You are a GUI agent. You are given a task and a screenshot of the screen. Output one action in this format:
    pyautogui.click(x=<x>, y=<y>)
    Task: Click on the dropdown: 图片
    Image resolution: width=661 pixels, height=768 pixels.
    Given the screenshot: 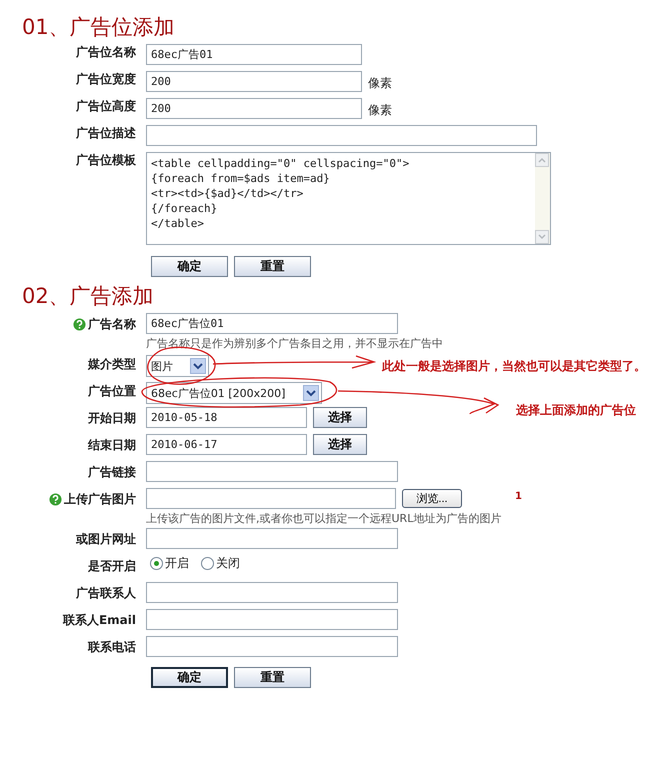 What is the action you would take?
    pyautogui.click(x=177, y=366)
    